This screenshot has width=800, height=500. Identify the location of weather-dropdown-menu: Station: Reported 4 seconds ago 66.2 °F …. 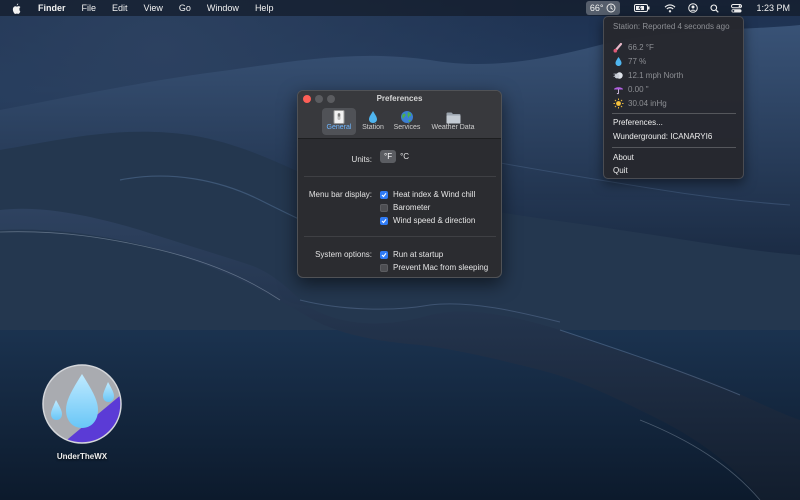
(673, 97).